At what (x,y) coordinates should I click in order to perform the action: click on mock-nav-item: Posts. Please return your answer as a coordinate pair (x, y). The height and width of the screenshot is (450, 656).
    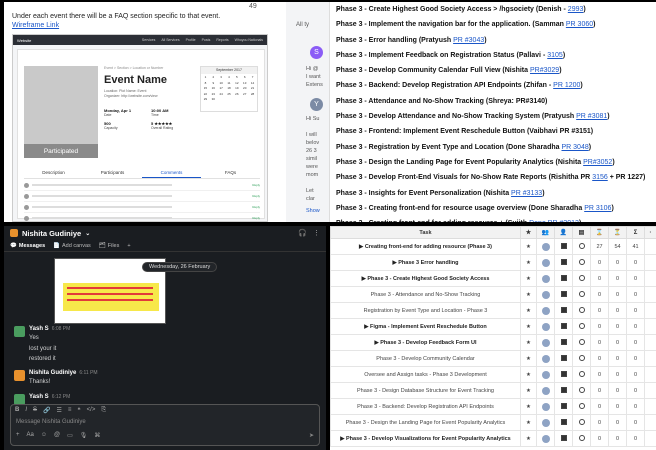
    Looking at the image, I should click on (206, 40).